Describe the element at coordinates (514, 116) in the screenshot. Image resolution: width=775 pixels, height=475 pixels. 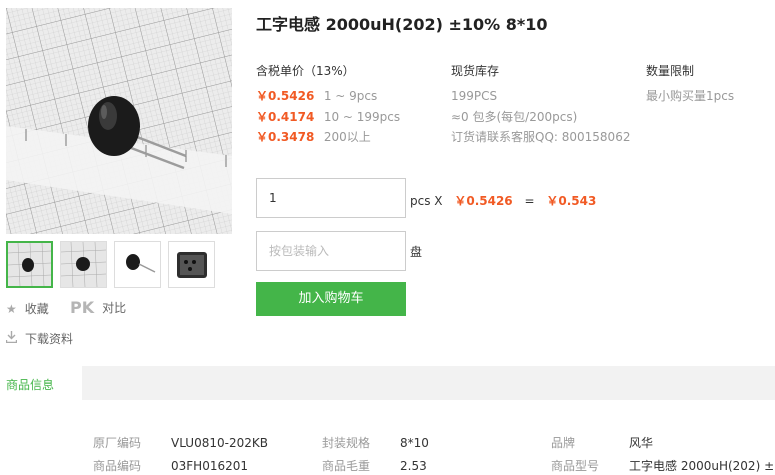
I see `stock-package: ≈0 包多(每包/200pcs)` at that location.